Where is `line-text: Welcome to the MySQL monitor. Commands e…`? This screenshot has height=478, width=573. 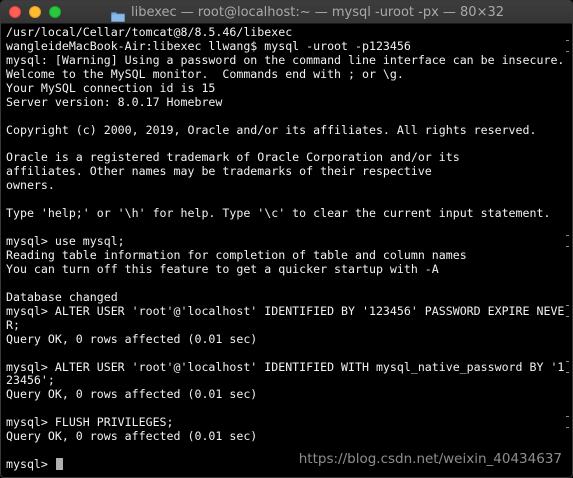
line-text: Welcome to the MySQL monitor. Commands e… is located at coordinates (205, 73).